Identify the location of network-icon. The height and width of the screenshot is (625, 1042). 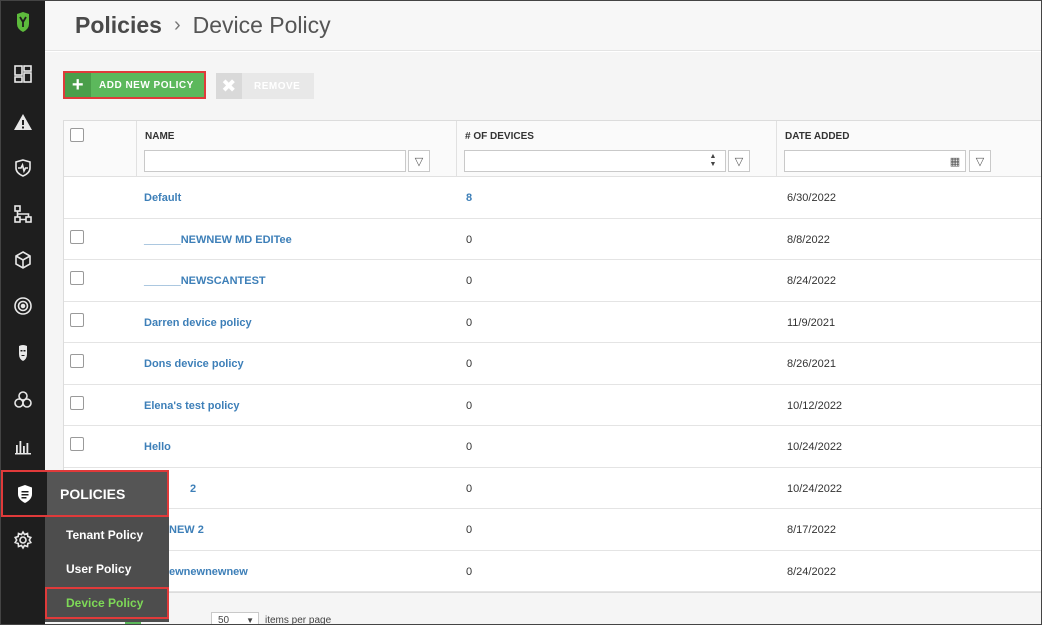
(23, 214).